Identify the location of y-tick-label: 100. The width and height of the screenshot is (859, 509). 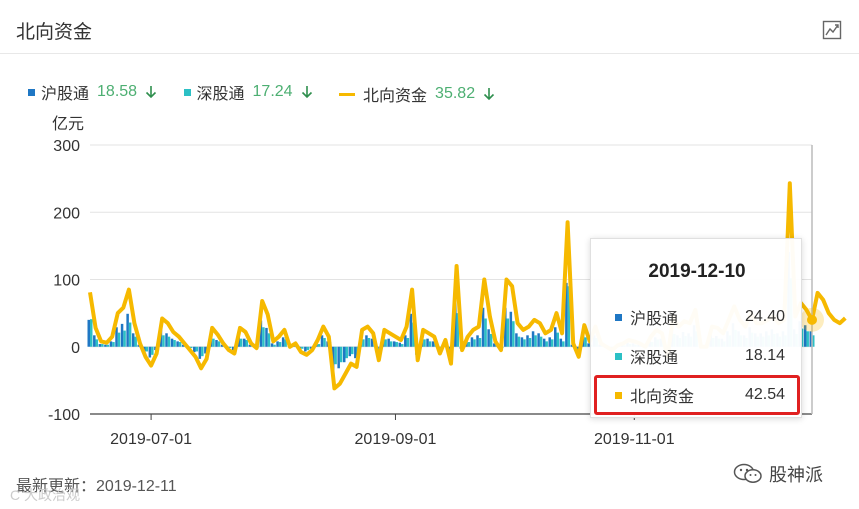
(66, 281).